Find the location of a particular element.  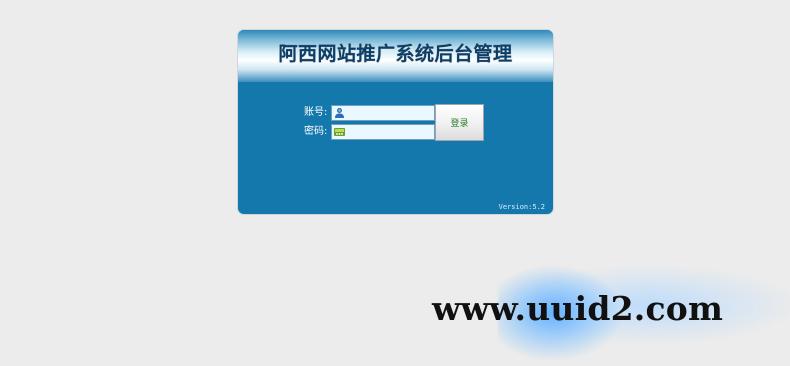

panel-header: 阿西网站推广系统后台管理 is located at coordinates (395, 56).